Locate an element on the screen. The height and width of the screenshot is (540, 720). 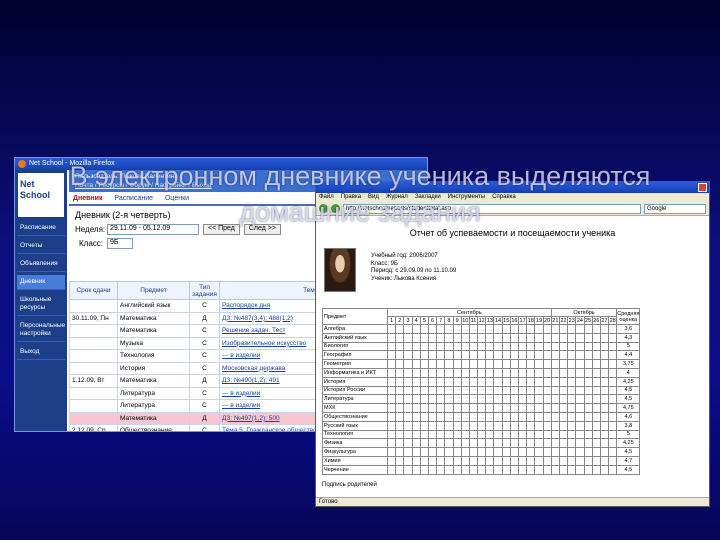
cell-date is located at coordinates (93, 368).